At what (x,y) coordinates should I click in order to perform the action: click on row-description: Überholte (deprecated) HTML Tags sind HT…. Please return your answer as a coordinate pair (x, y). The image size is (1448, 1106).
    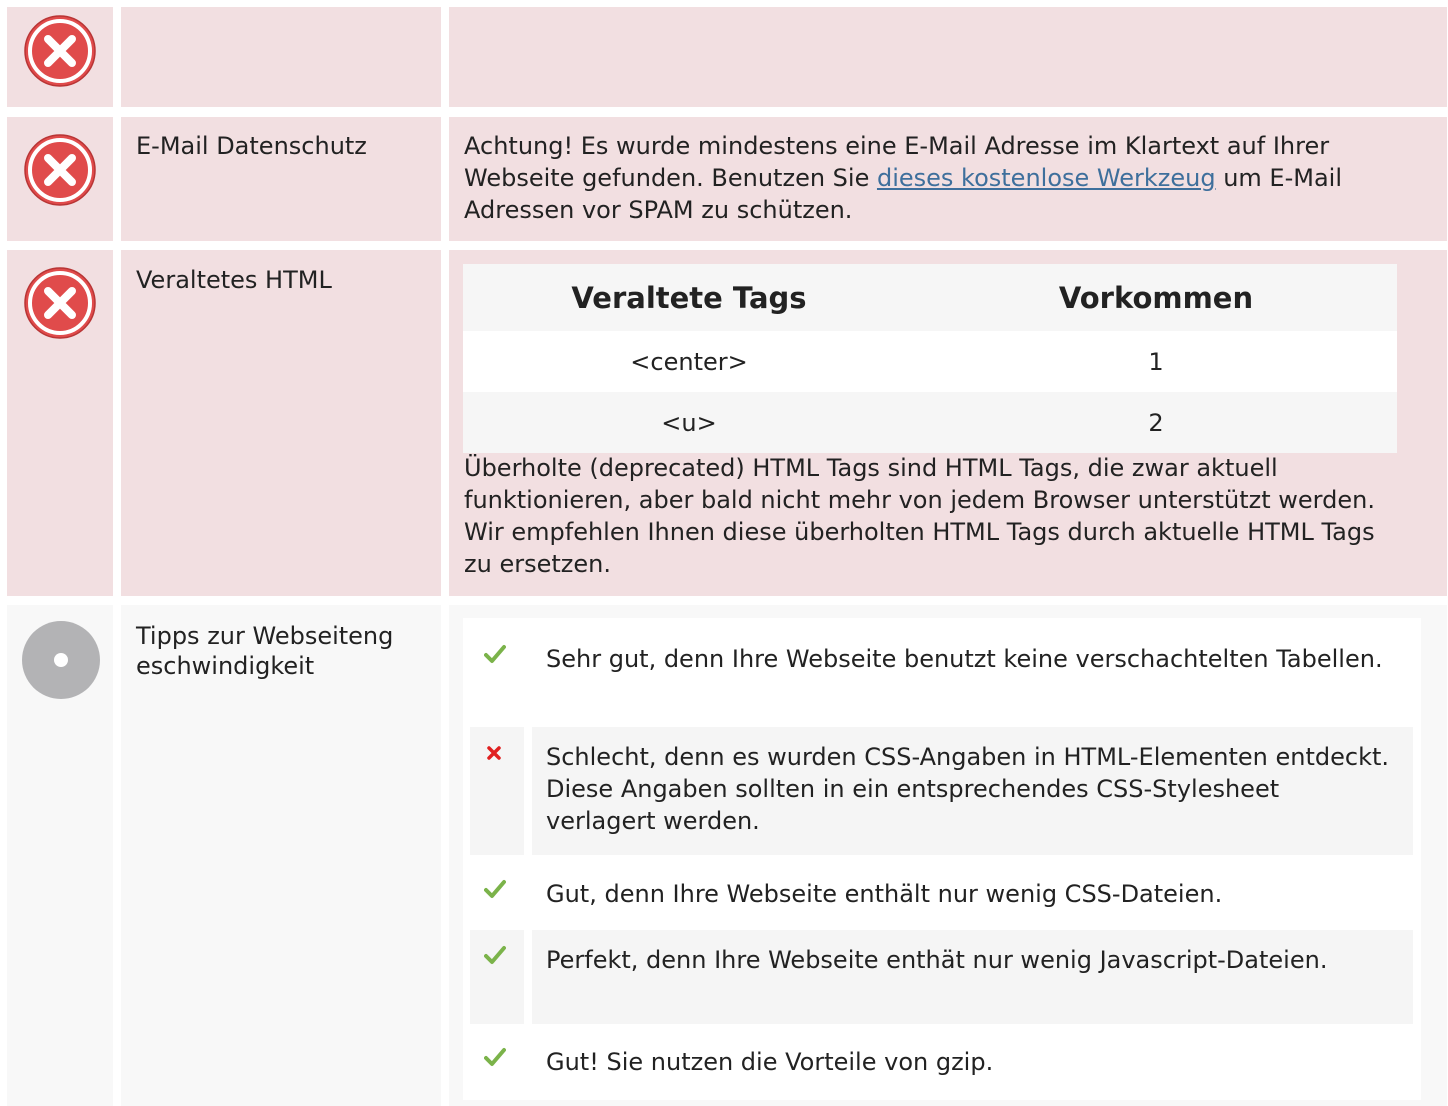
    Looking at the image, I should click on (919, 516).